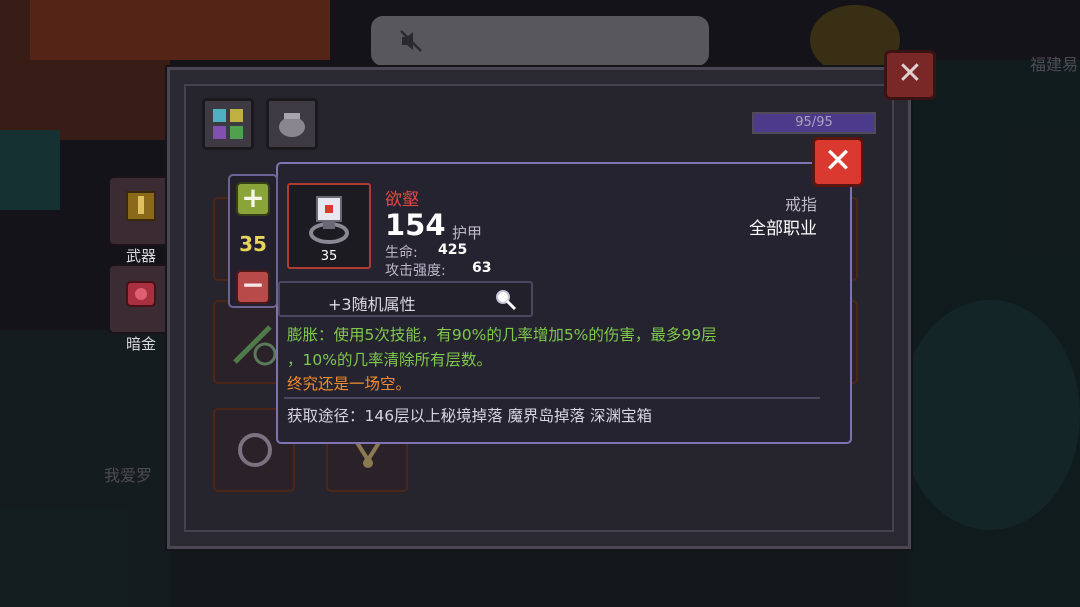 The height and width of the screenshot is (607, 1080). Describe the element at coordinates (255, 450) in the screenshot. I see `ring-slot-icon` at that location.